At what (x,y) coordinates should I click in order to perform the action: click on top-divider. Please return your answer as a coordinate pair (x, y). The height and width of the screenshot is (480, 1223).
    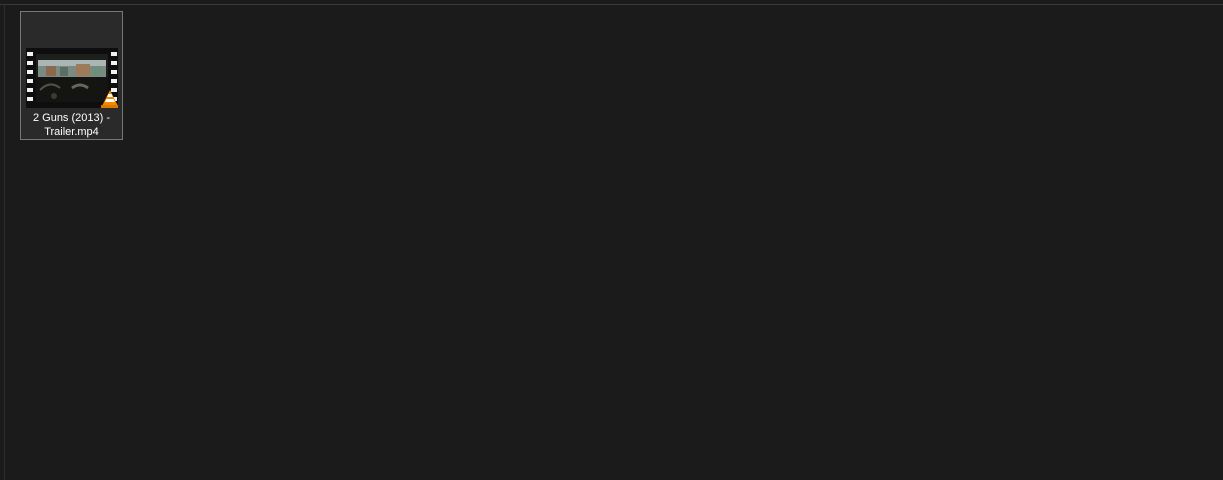
    Looking at the image, I should click on (611, 4).